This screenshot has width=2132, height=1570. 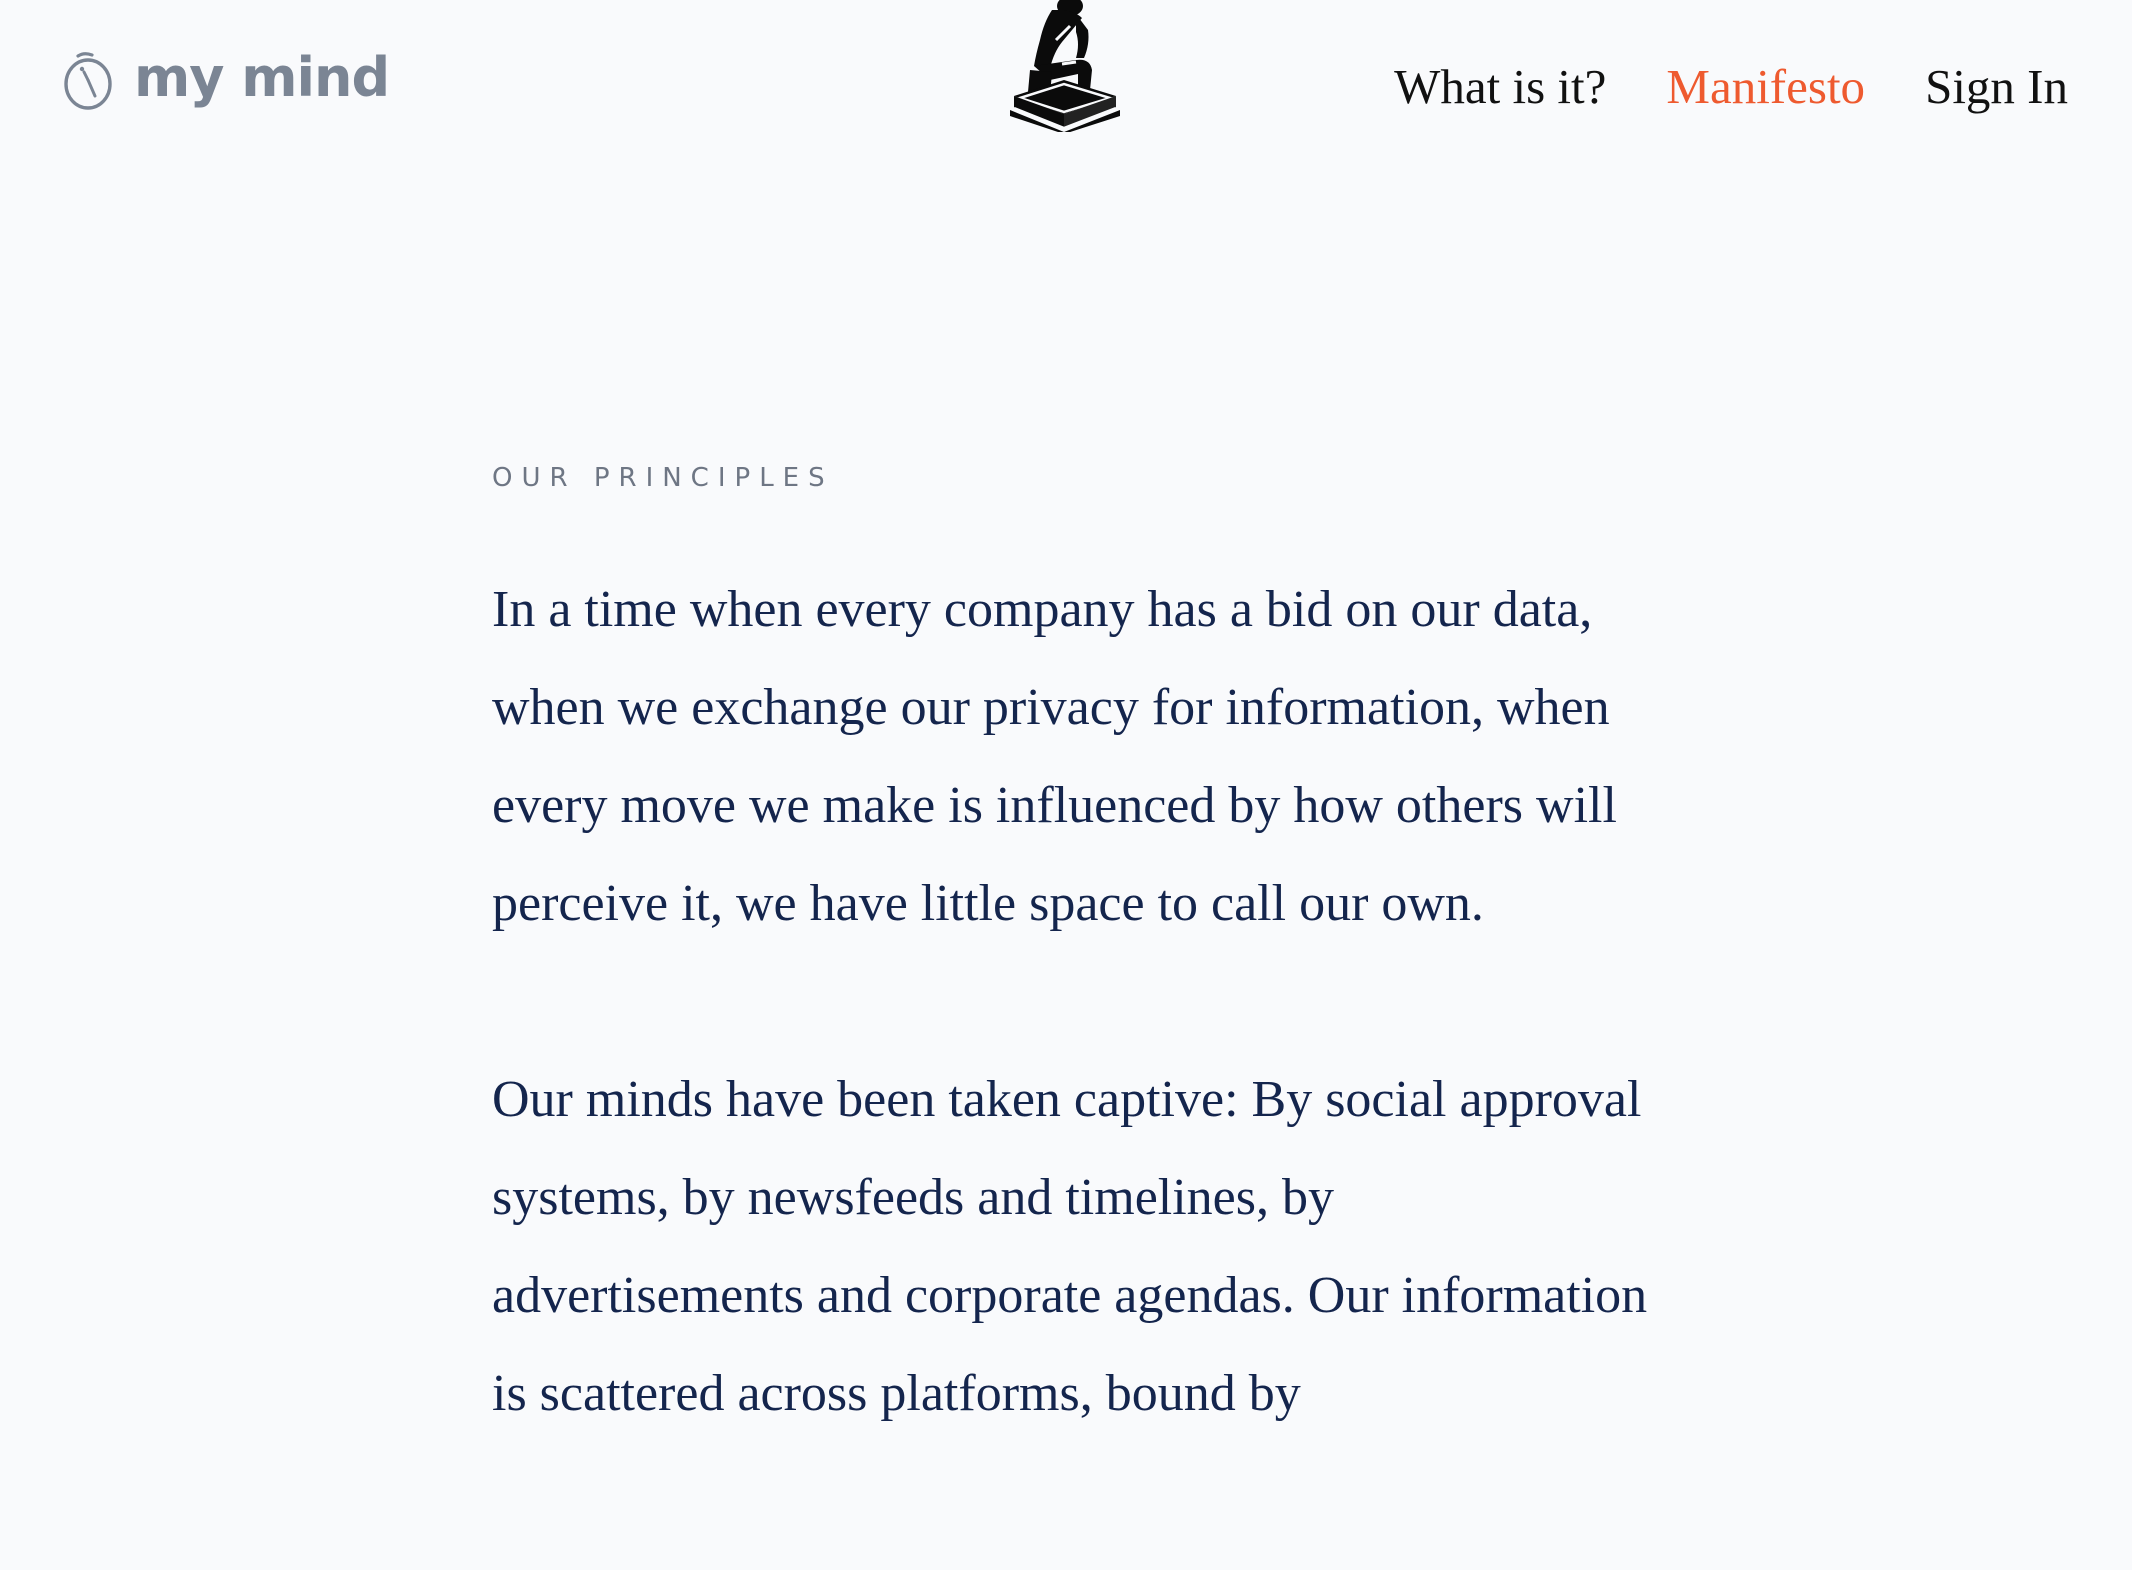 What do you see at coordinates (1996, 87) in the screenshot?
I see `nav-sign-in: Sign In` at bounding box center [1996, 87].